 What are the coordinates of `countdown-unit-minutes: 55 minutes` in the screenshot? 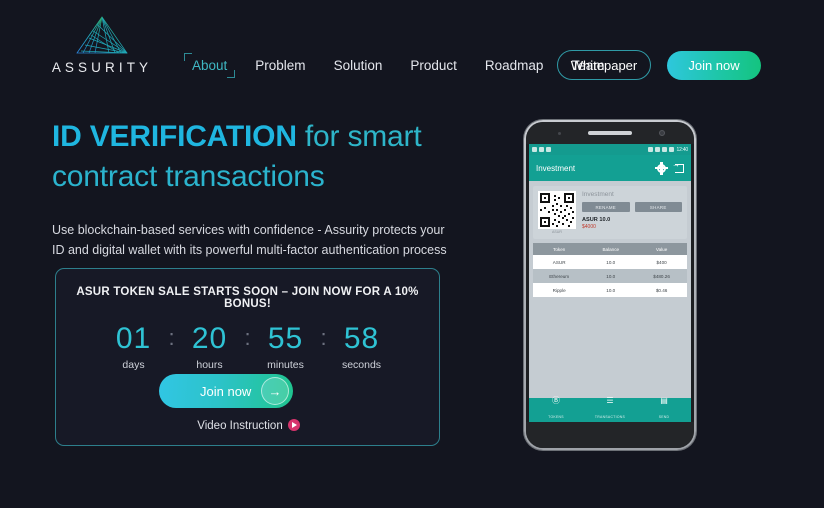 It's located at (286, 347).